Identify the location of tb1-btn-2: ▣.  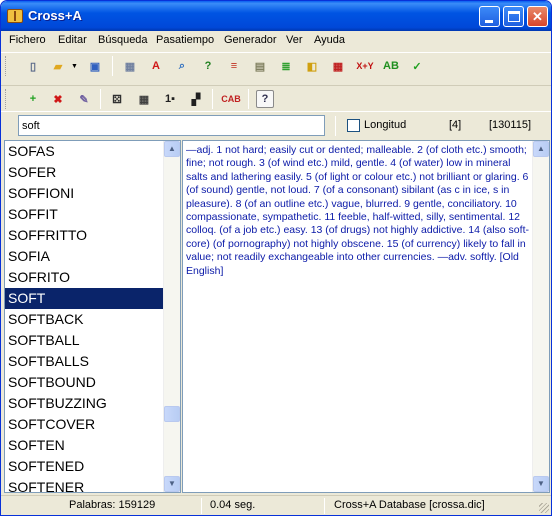
(95, 66).